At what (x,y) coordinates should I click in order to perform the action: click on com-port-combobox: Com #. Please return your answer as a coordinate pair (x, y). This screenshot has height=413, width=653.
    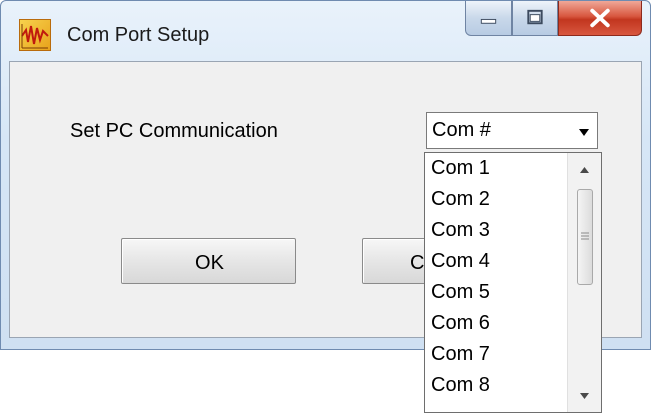
    Looking at the image, I should click on (512, 130).